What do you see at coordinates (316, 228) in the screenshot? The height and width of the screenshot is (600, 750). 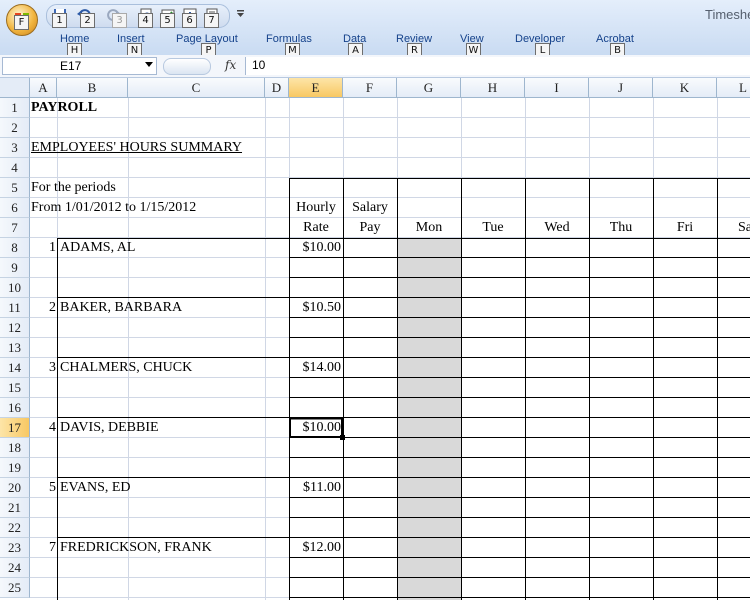 I see `header-rate: Rate` at bounding box center [316, 228].